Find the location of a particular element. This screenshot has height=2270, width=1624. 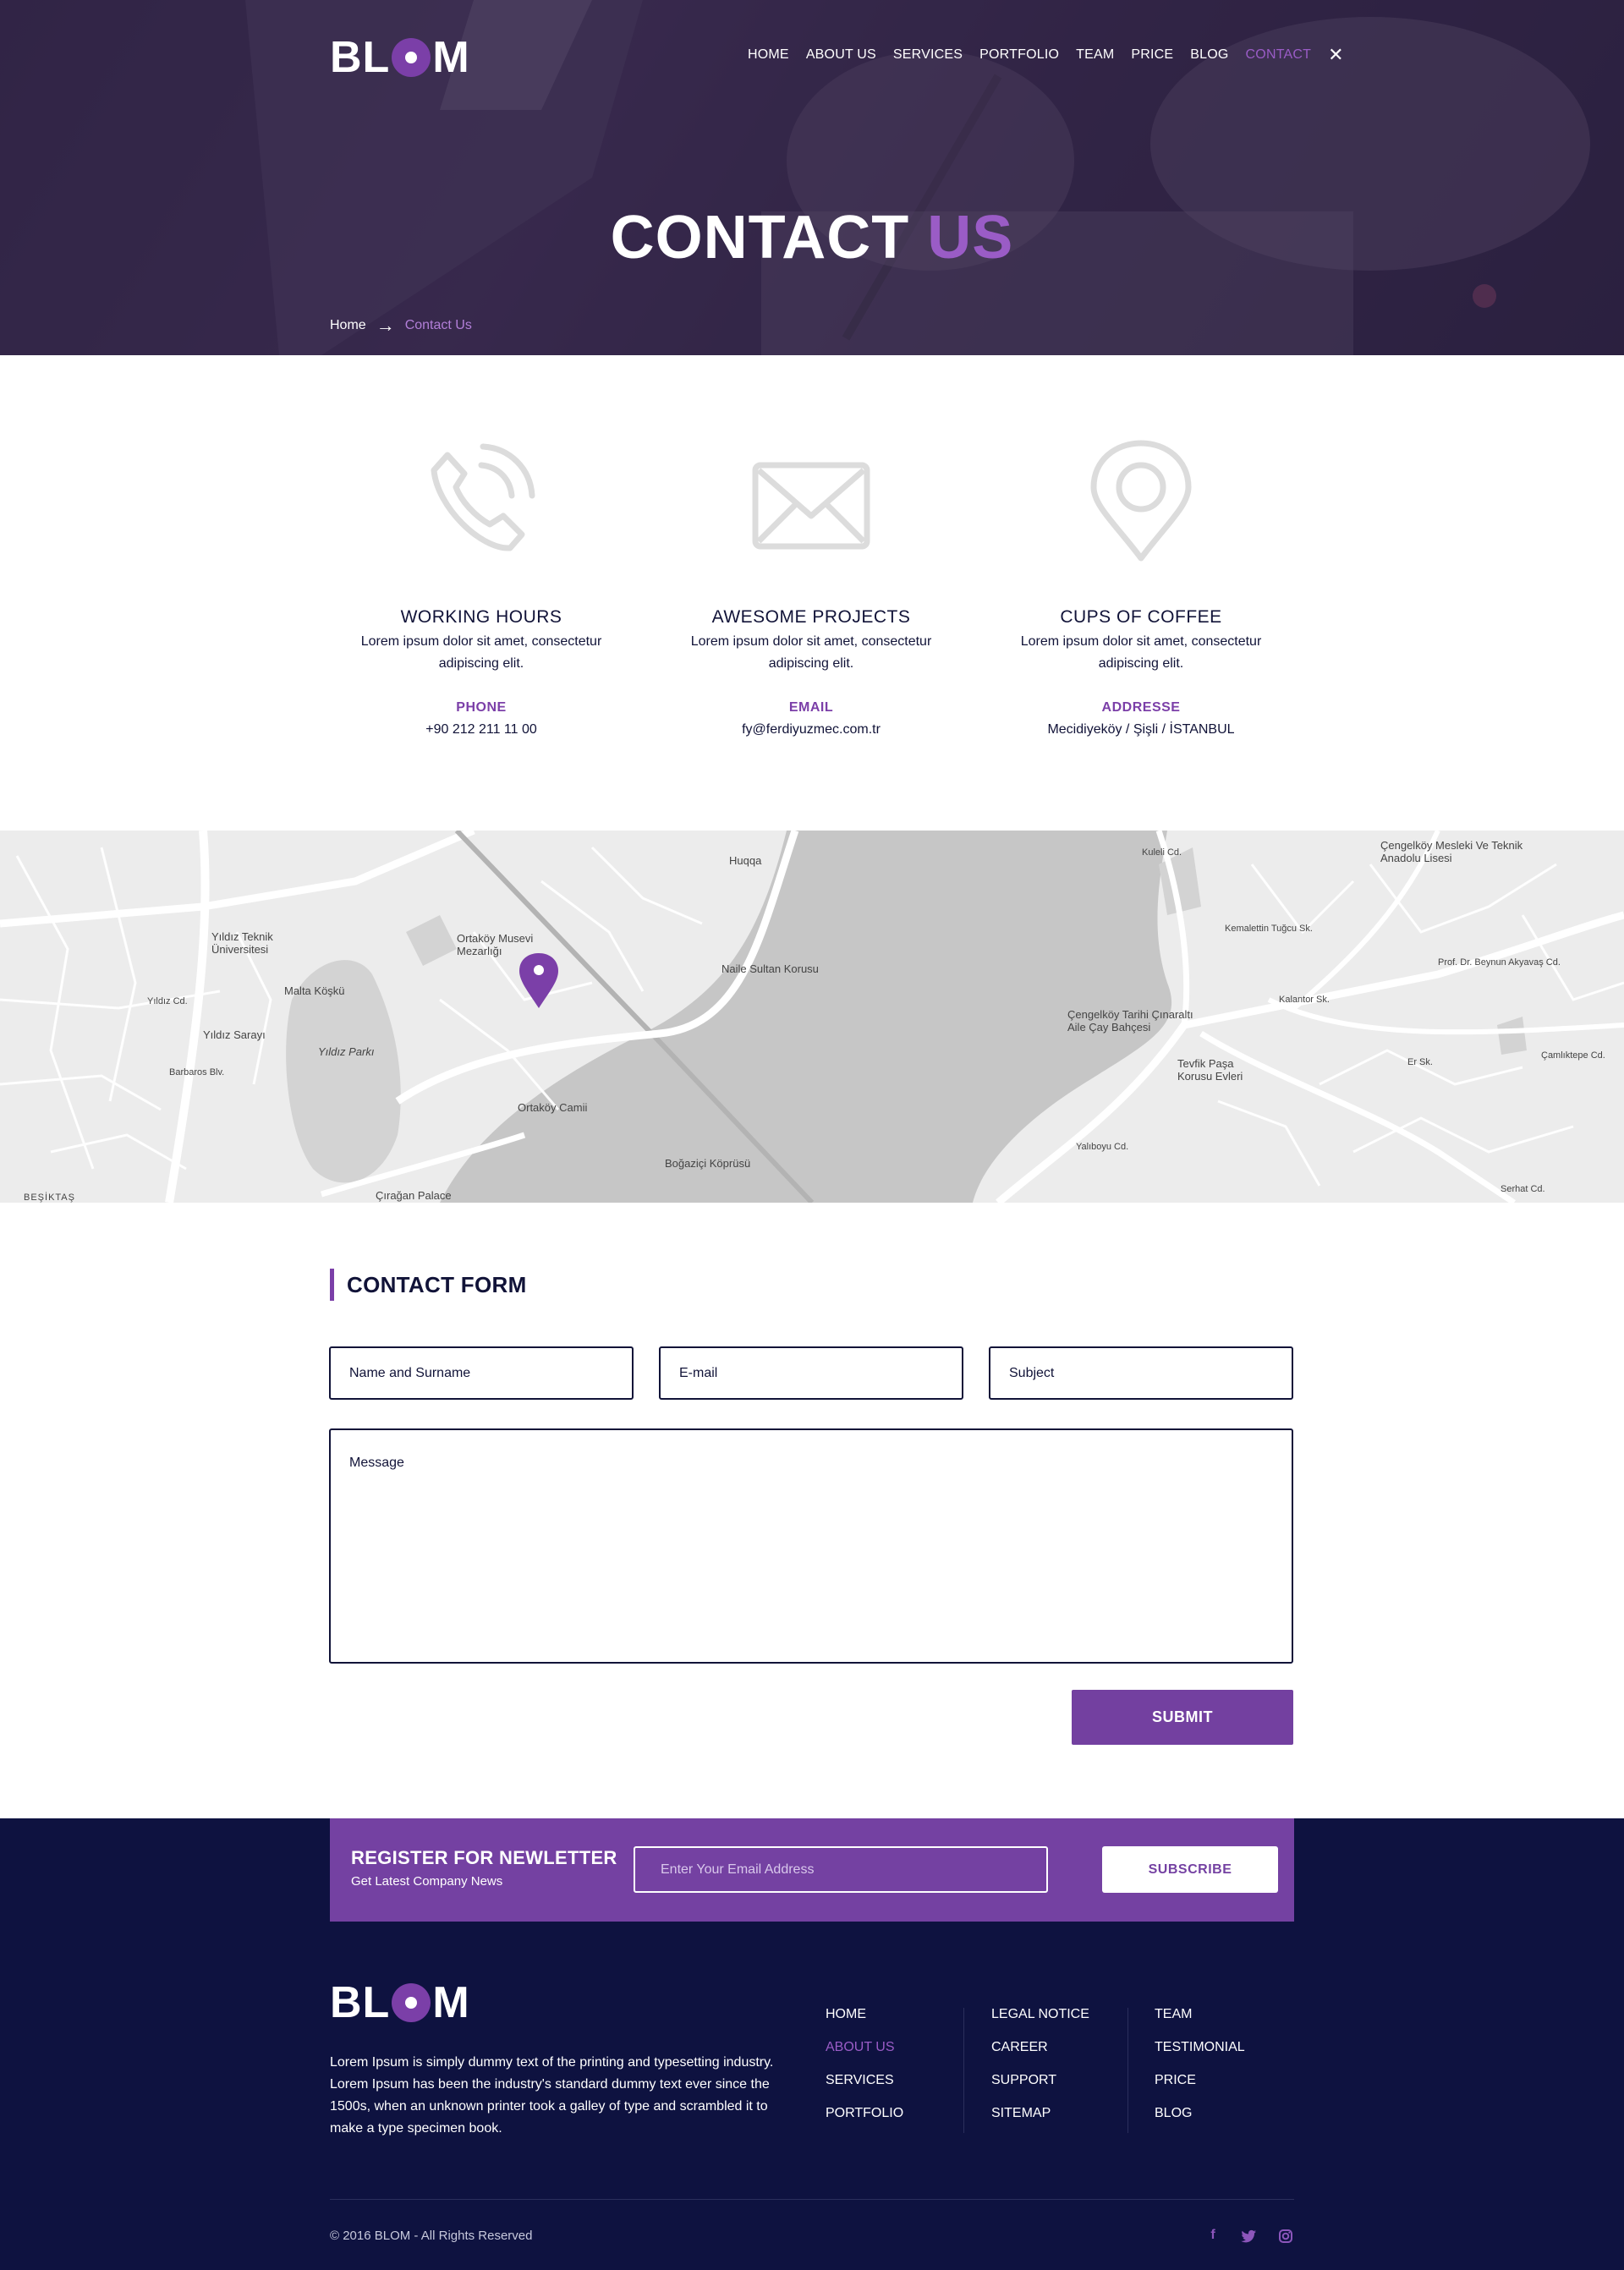

footer-link-career: CAREER is located at coordinates (1040, 2055).